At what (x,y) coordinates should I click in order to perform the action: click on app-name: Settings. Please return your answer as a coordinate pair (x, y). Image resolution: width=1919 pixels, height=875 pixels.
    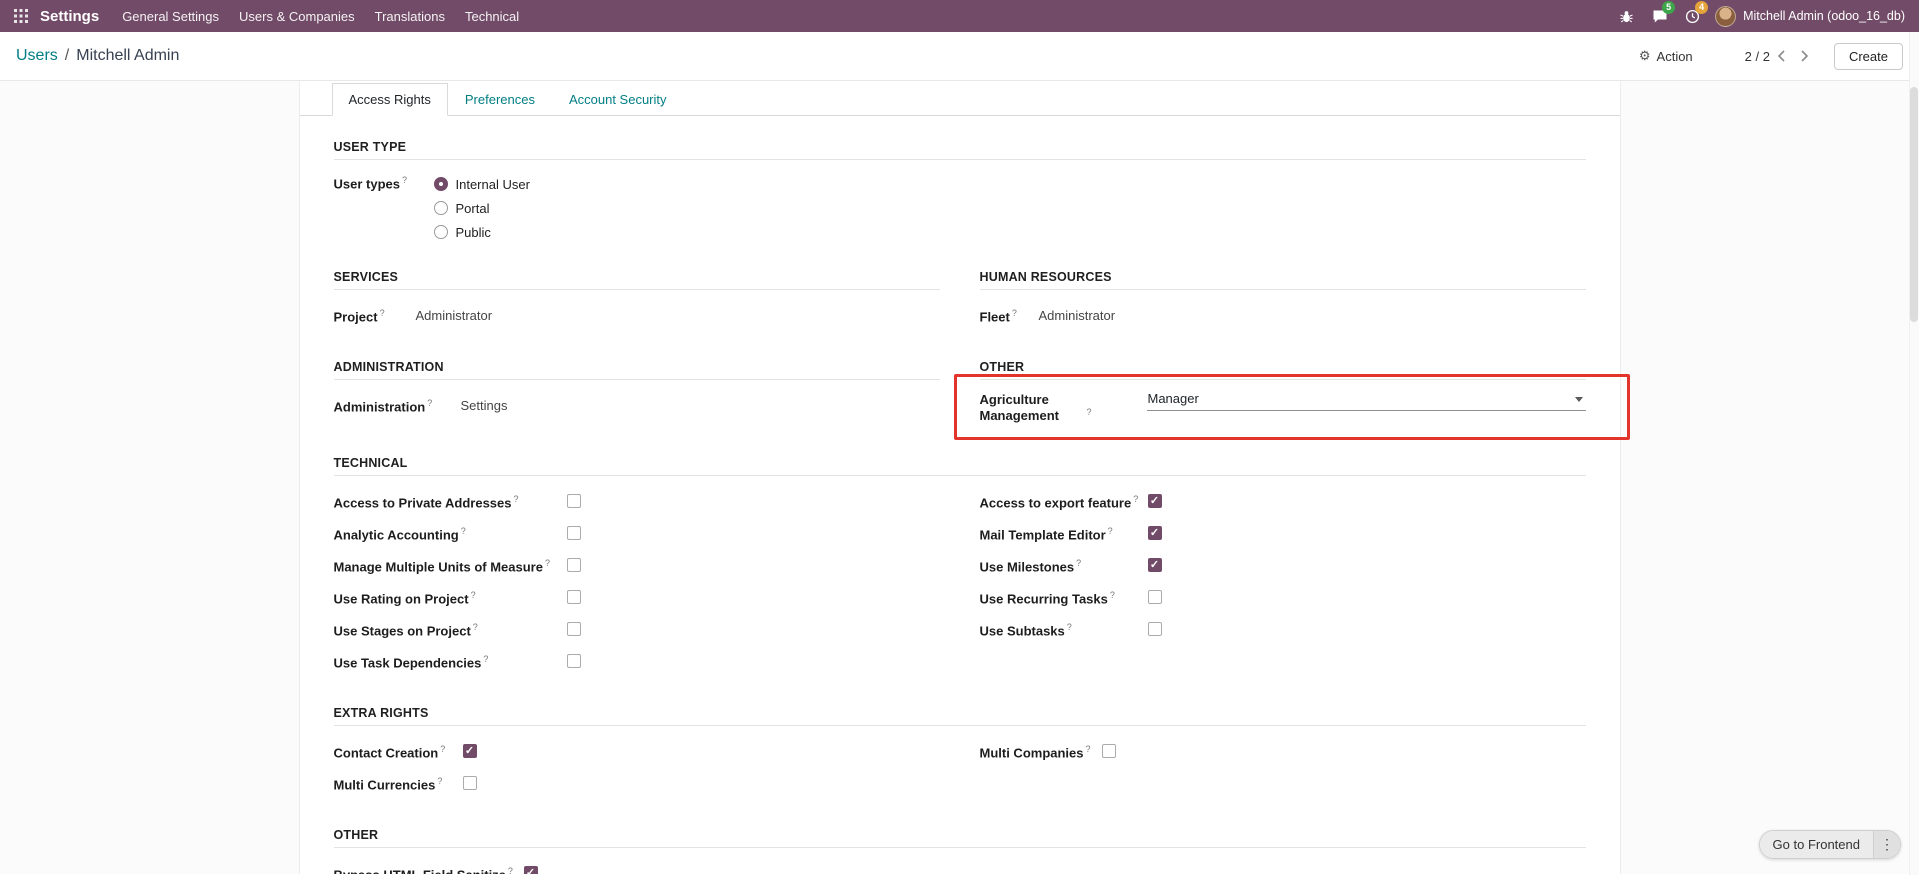
    Looking at the image, I should click on (74, 16).